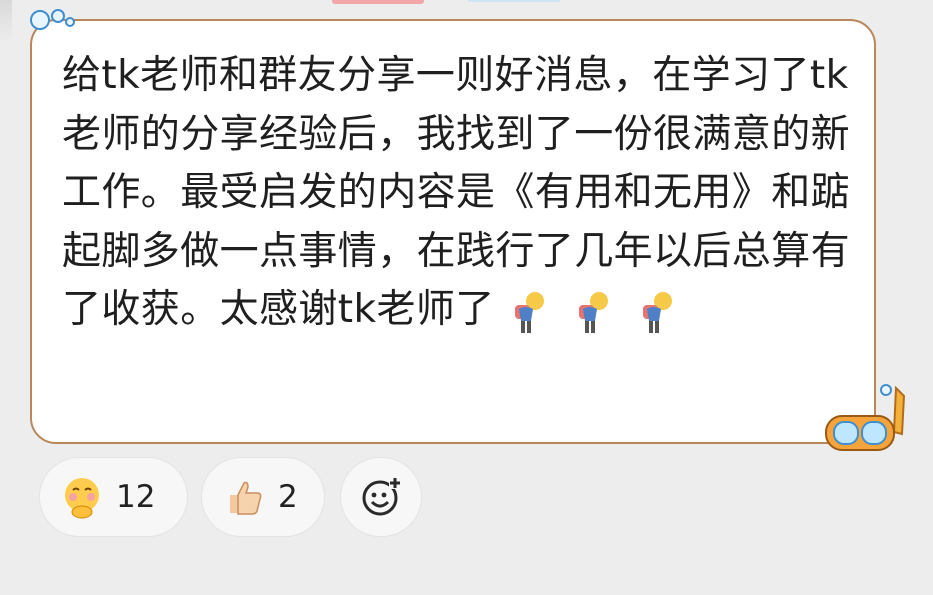 This screenshot has width=933, height=595. What do you see at coordinates (288, 497) in the screenshot?
I see `reaction-count: 2` at bounding box center [288, 497].